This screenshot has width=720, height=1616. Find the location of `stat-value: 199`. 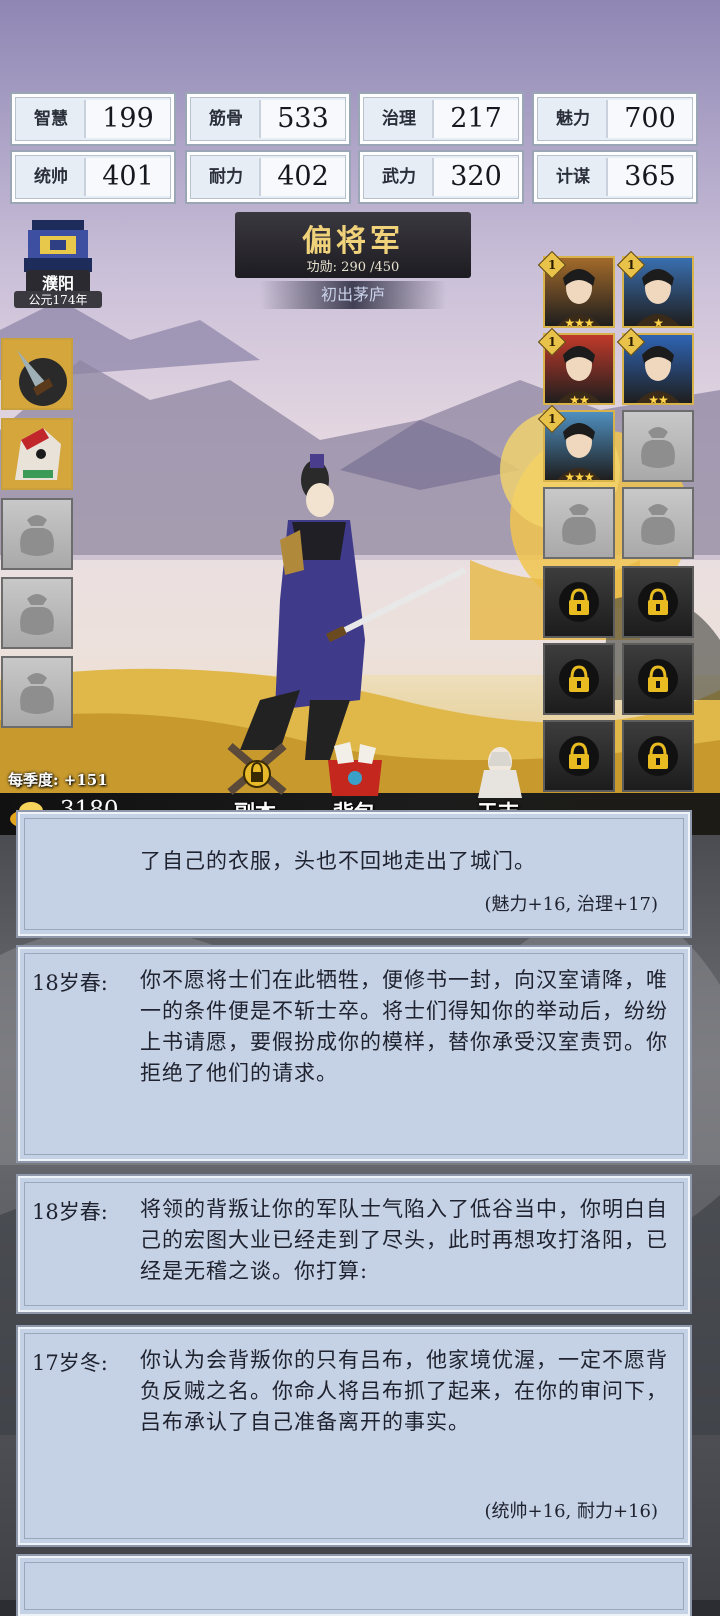

stat-value: 199 is located at coordinates (127, 119).